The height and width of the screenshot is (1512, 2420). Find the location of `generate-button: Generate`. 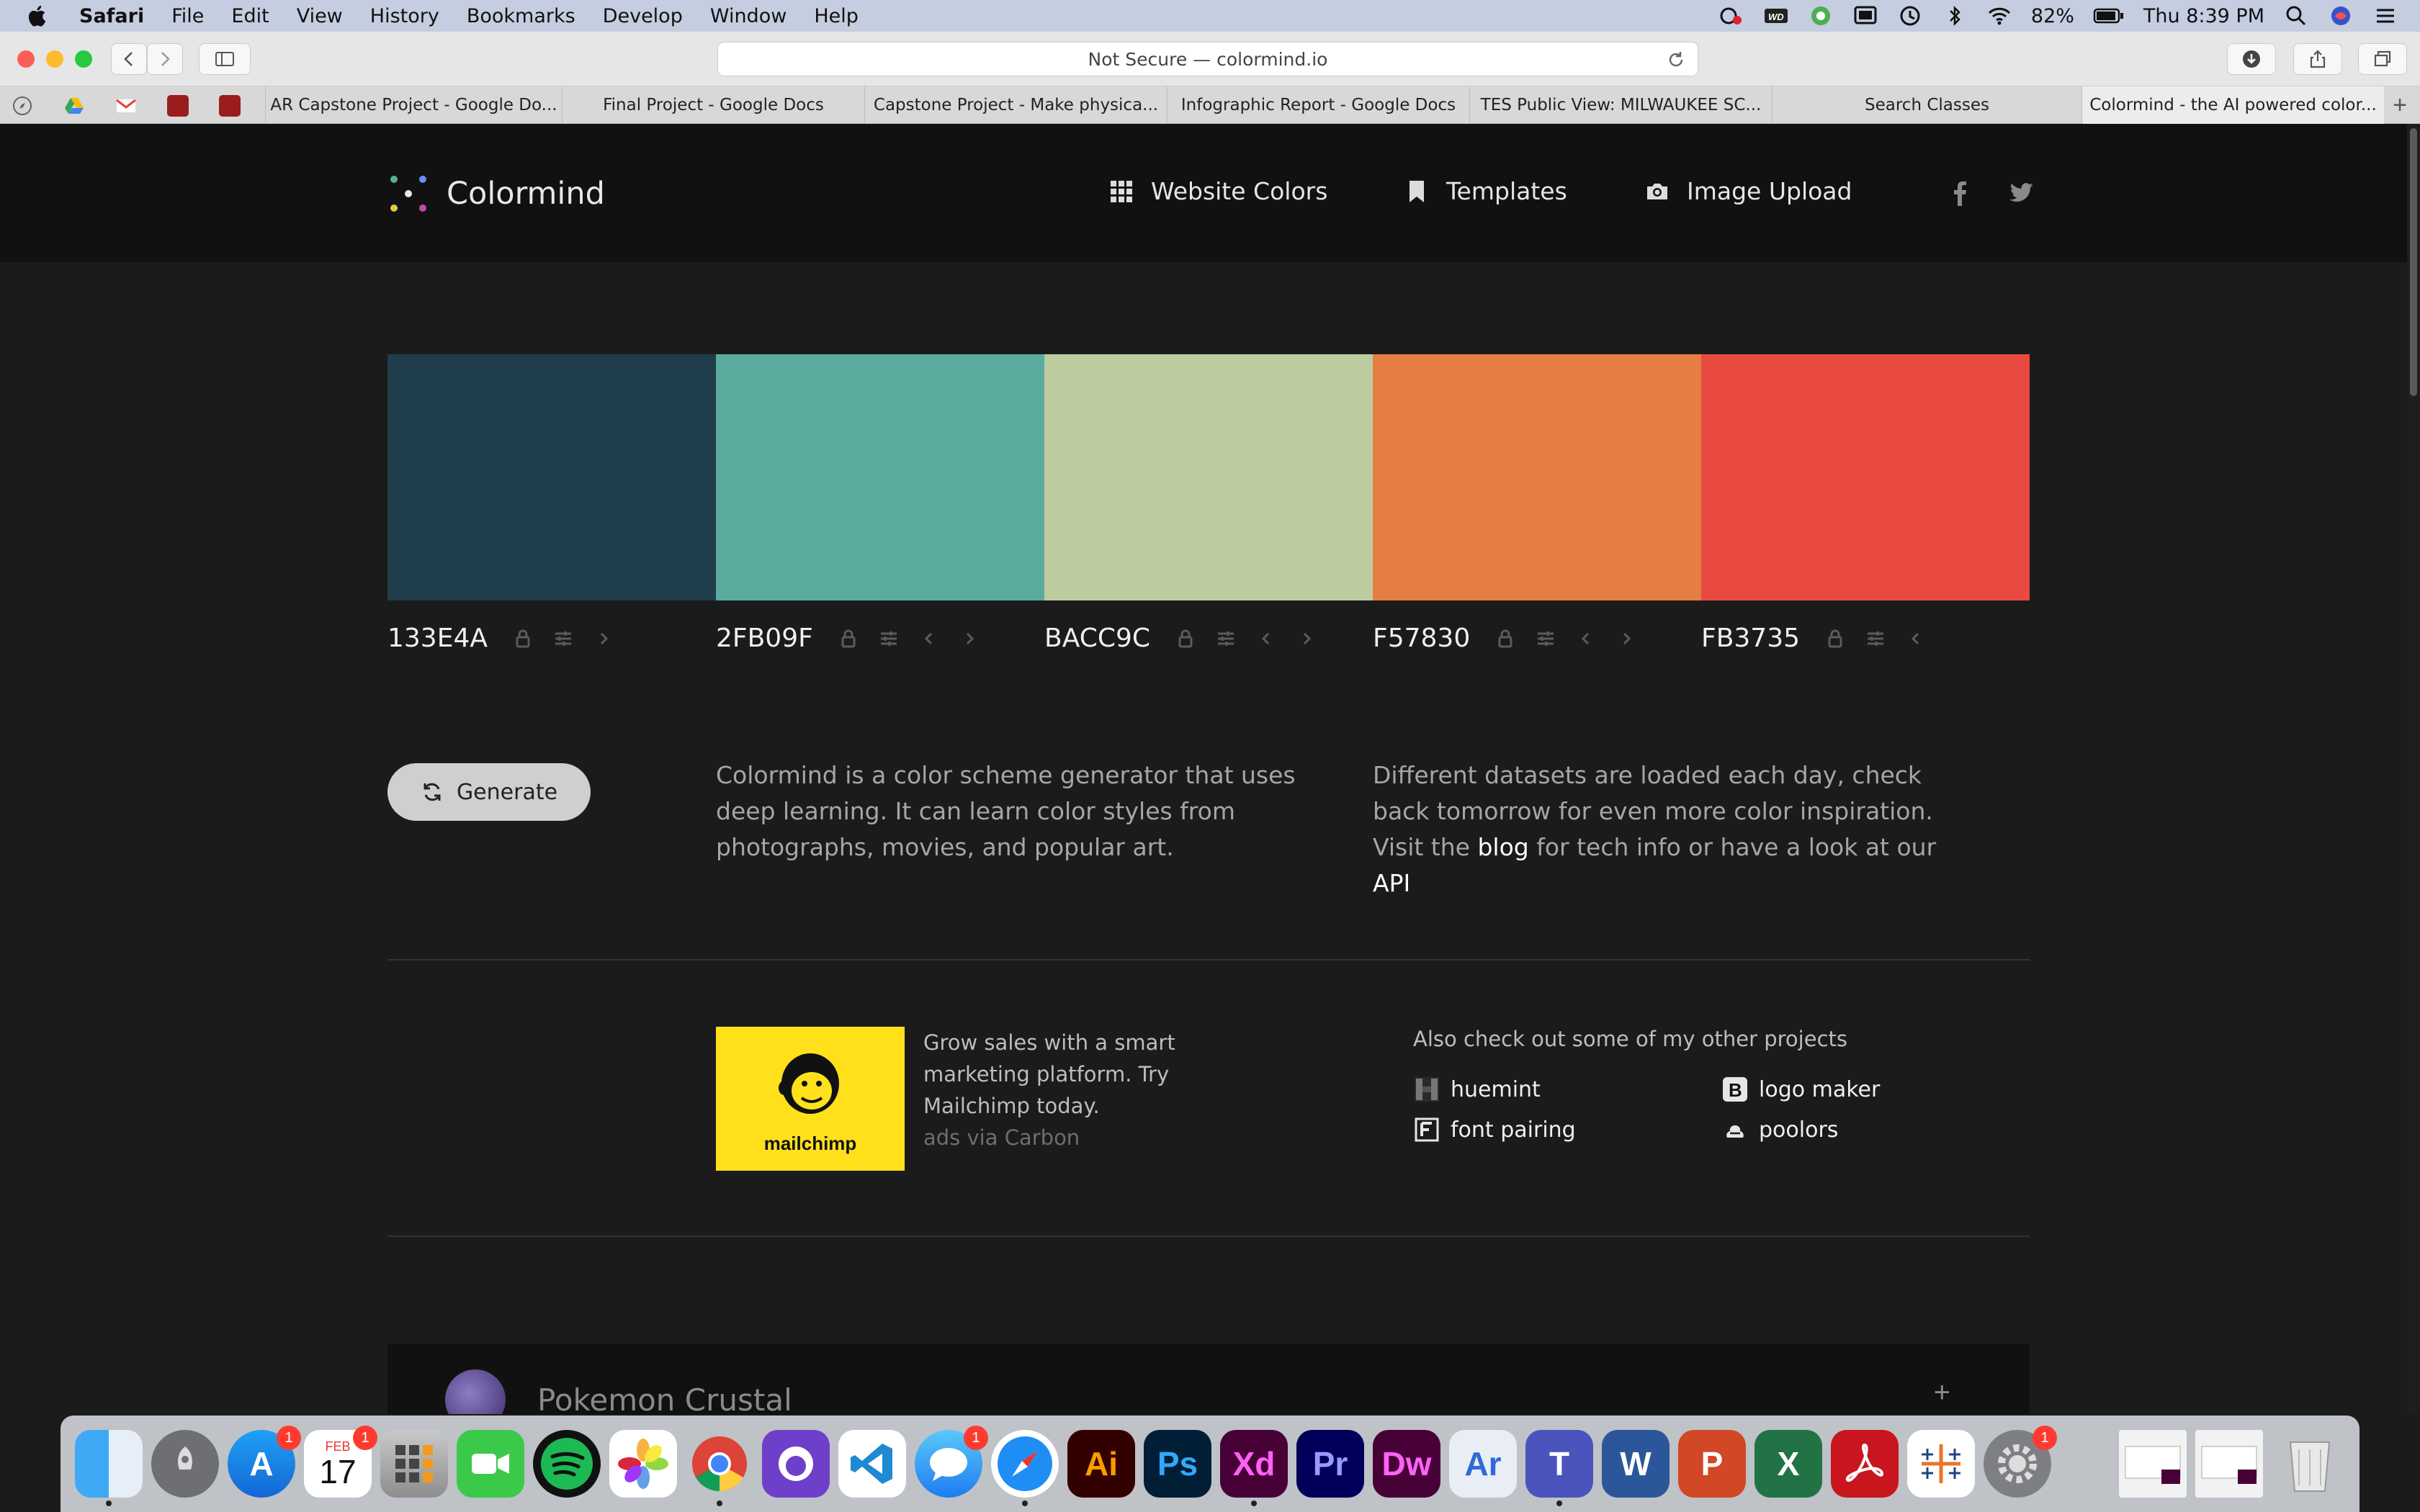

generate-button: Generate is located at coordinates (489, 792).